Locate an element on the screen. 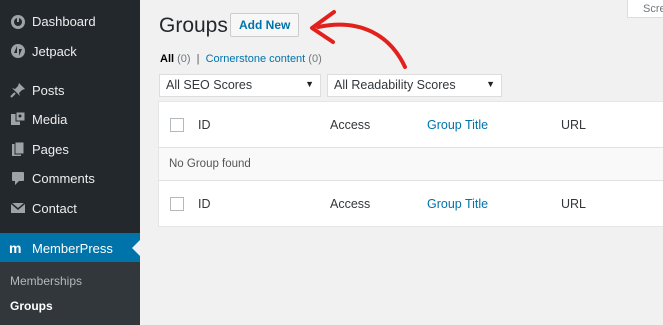  readability-score-select-value: All Readability Scores is located at coordinates (395, 85).